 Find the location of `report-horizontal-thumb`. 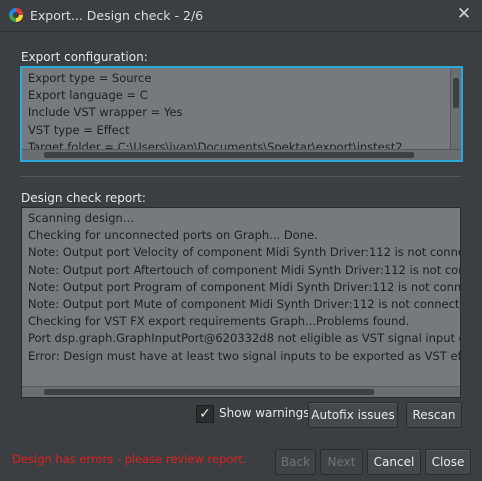

report-horizontal-thumb is located at coordinates (209, 392).